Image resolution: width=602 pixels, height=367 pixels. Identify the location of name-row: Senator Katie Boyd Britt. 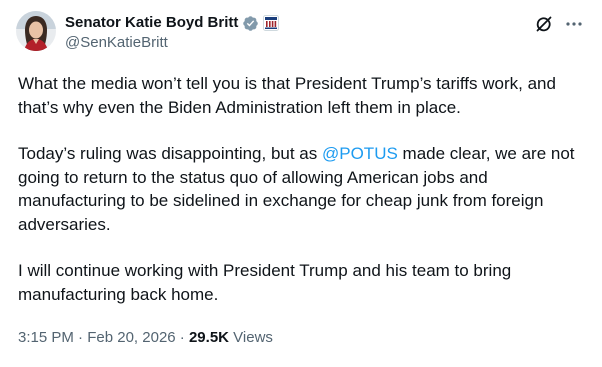
(172, 23).